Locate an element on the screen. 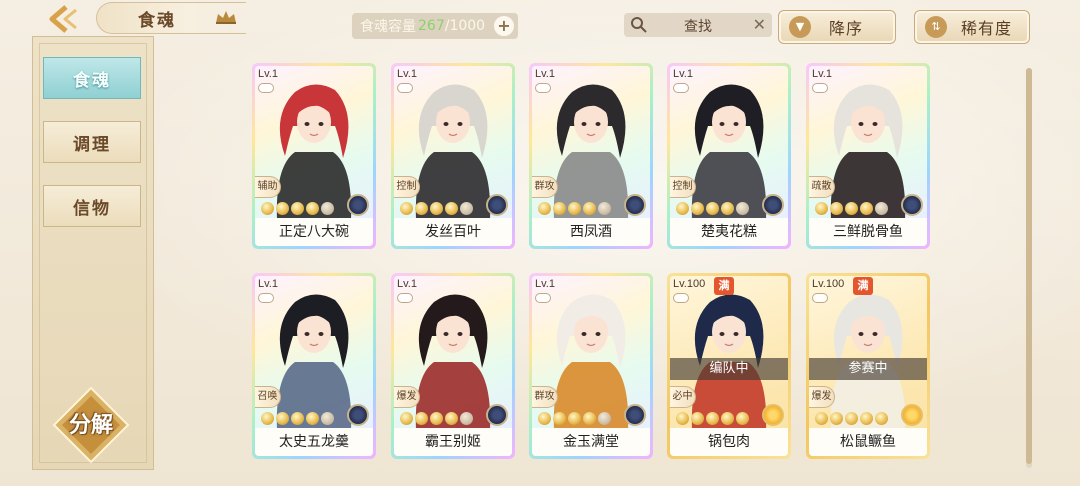  top-bar: 食魂 食魂容量 267 /1000 + 查找 ✕ ▼ 降序 ⇅ 稀有度 is located at coordinates (540, 25).